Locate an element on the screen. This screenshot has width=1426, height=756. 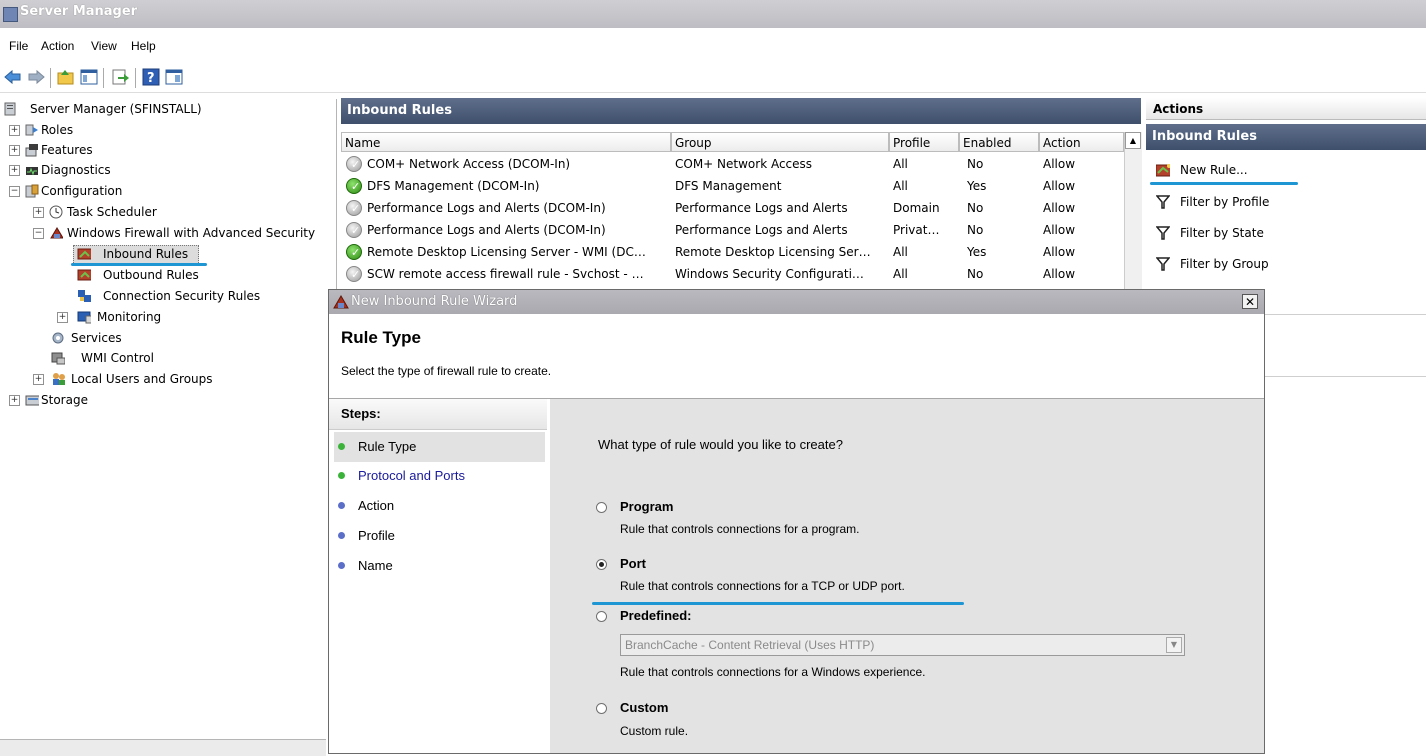
step-protocol-and-ports: Protocol and Ports is located at coordinates (439, 476).